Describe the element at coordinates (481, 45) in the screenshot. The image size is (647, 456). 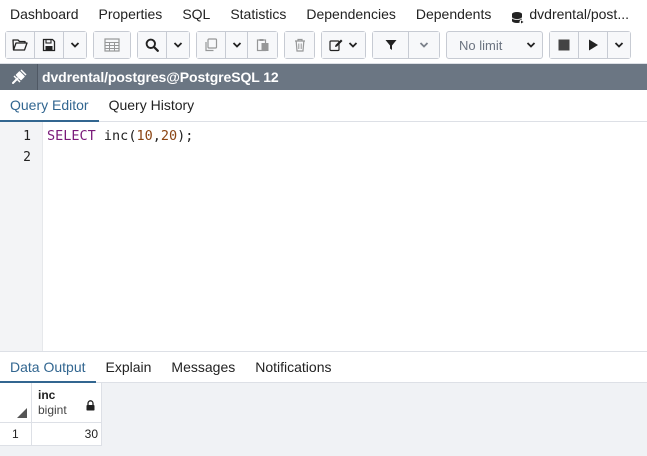
I see `row-limit-value: No limit` at that location.